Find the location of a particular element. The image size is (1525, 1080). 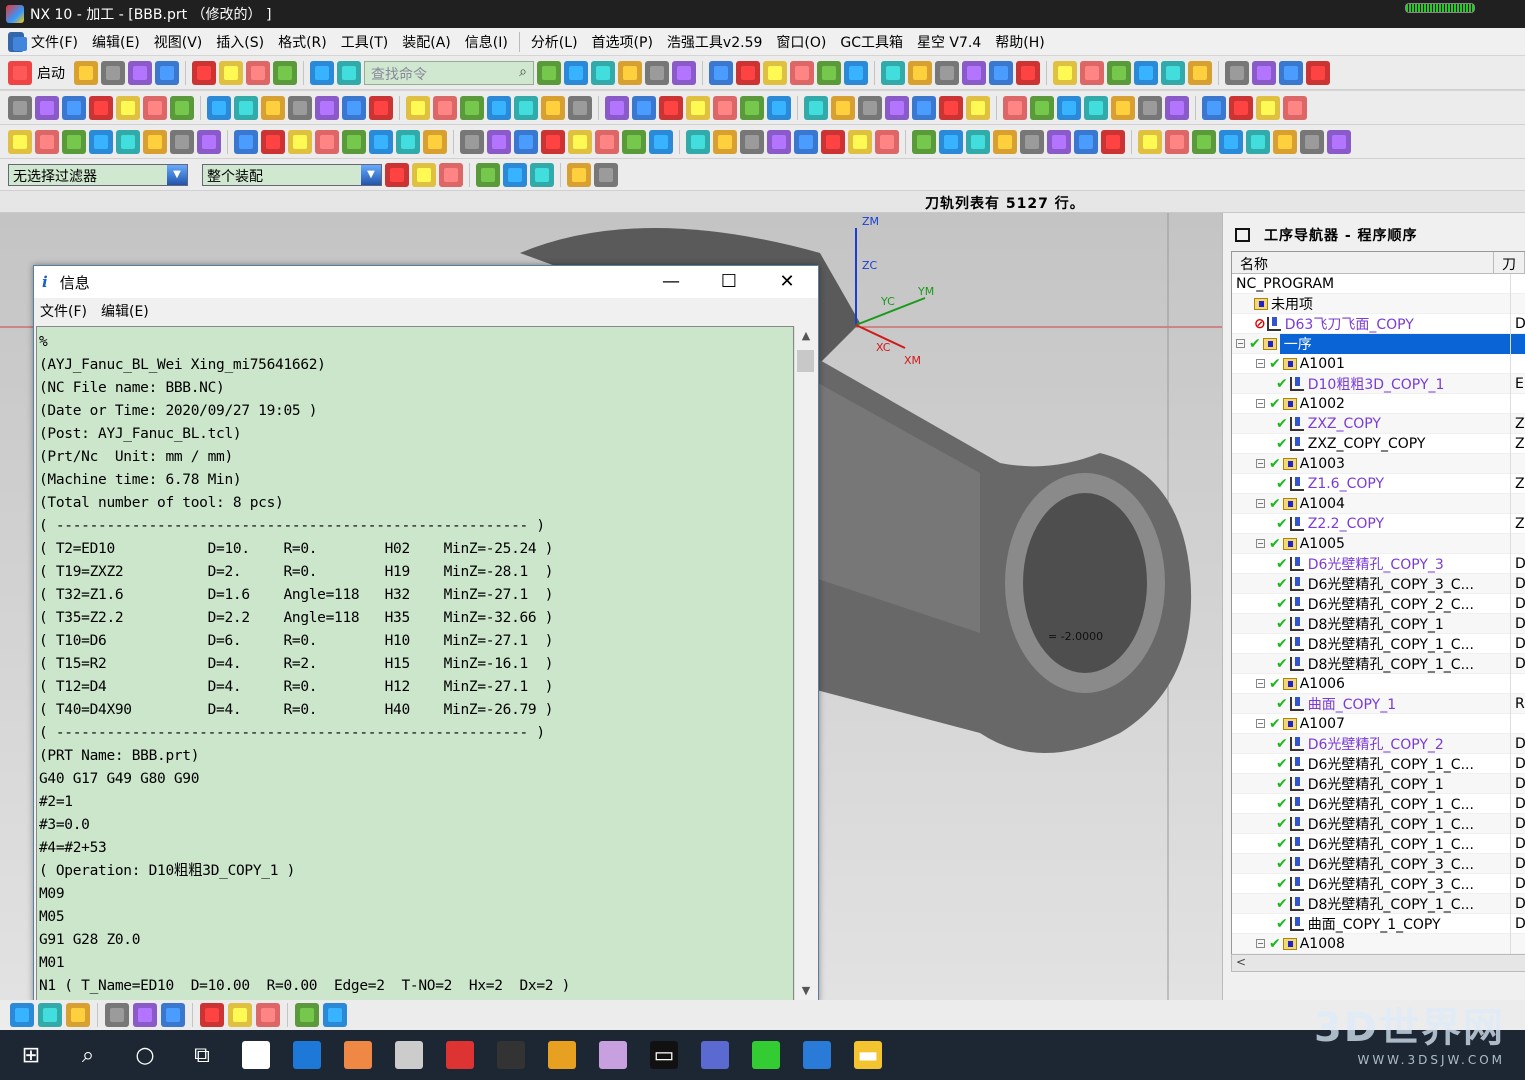

tree-row: ✔ D10粗粗3D_COPY_1 ED is located at coordinates (1378, 384).